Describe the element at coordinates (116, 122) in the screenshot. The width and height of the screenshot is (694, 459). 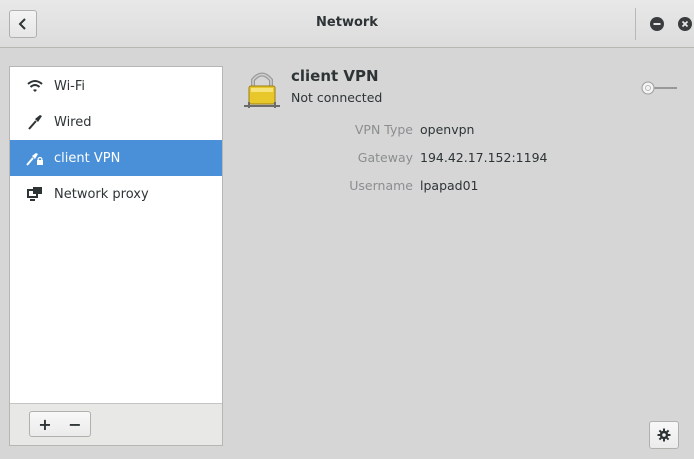
I see `sidebar-item-wired: Wired` at that location.